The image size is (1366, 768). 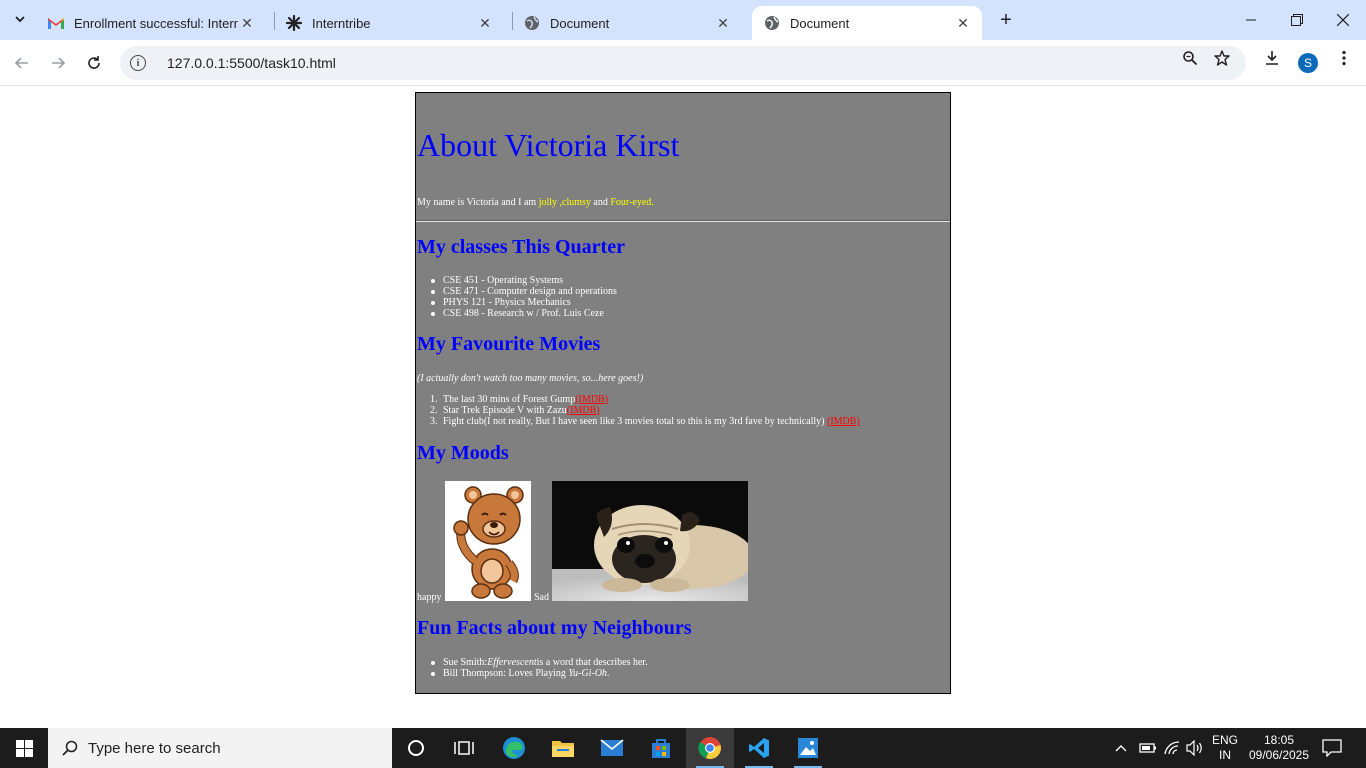 I want to click on more-vert-icon, so click(x=1344, y=58).